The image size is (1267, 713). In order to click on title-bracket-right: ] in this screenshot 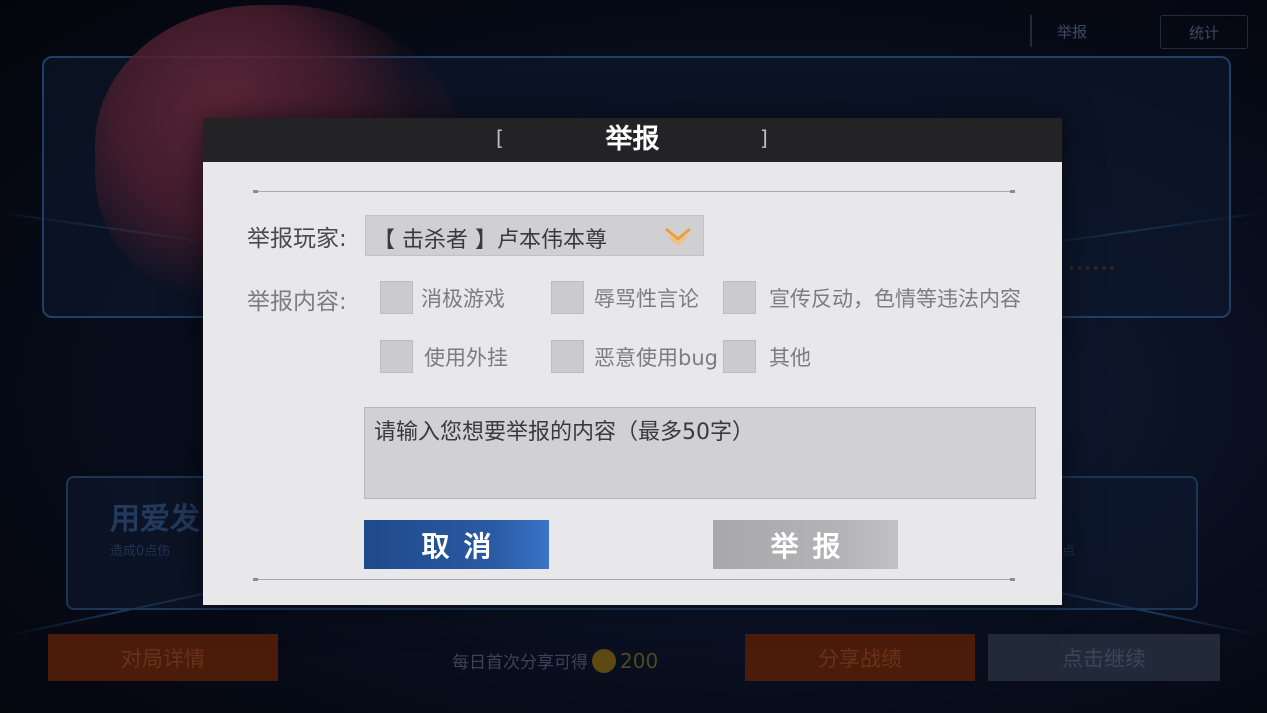, I will do `click(764, 138)`.